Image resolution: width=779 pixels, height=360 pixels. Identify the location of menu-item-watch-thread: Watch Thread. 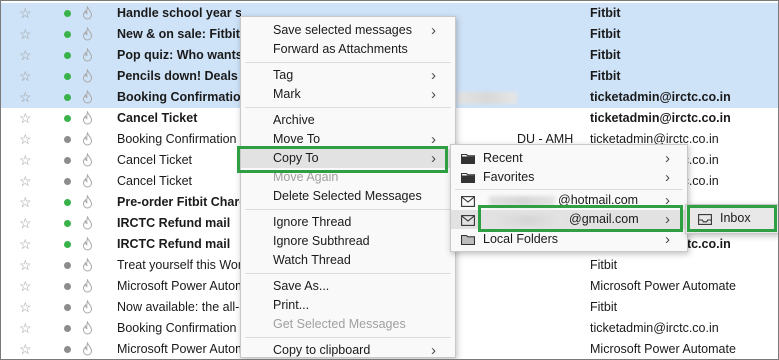
(348, 260).